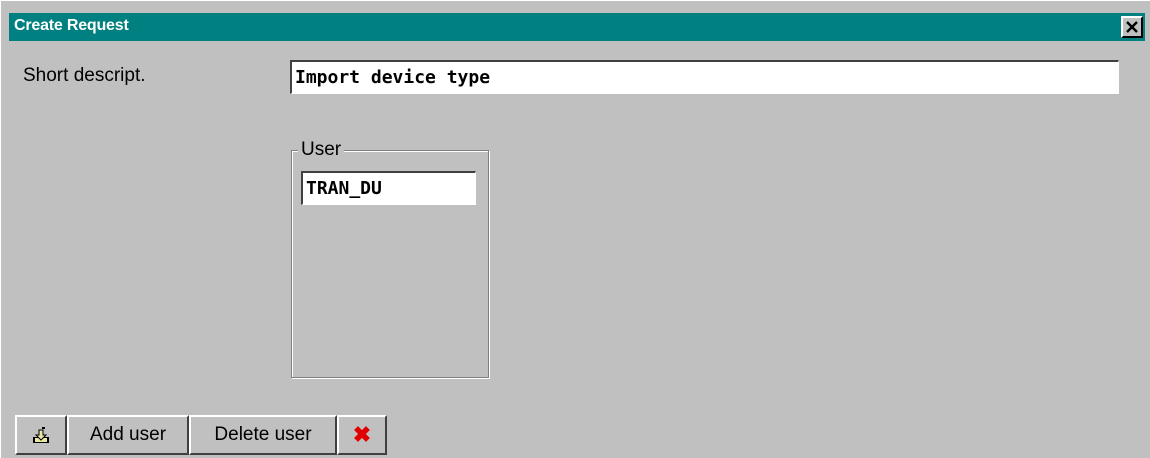  I want to click on cancel-icon: ✖, so click(362, 434).